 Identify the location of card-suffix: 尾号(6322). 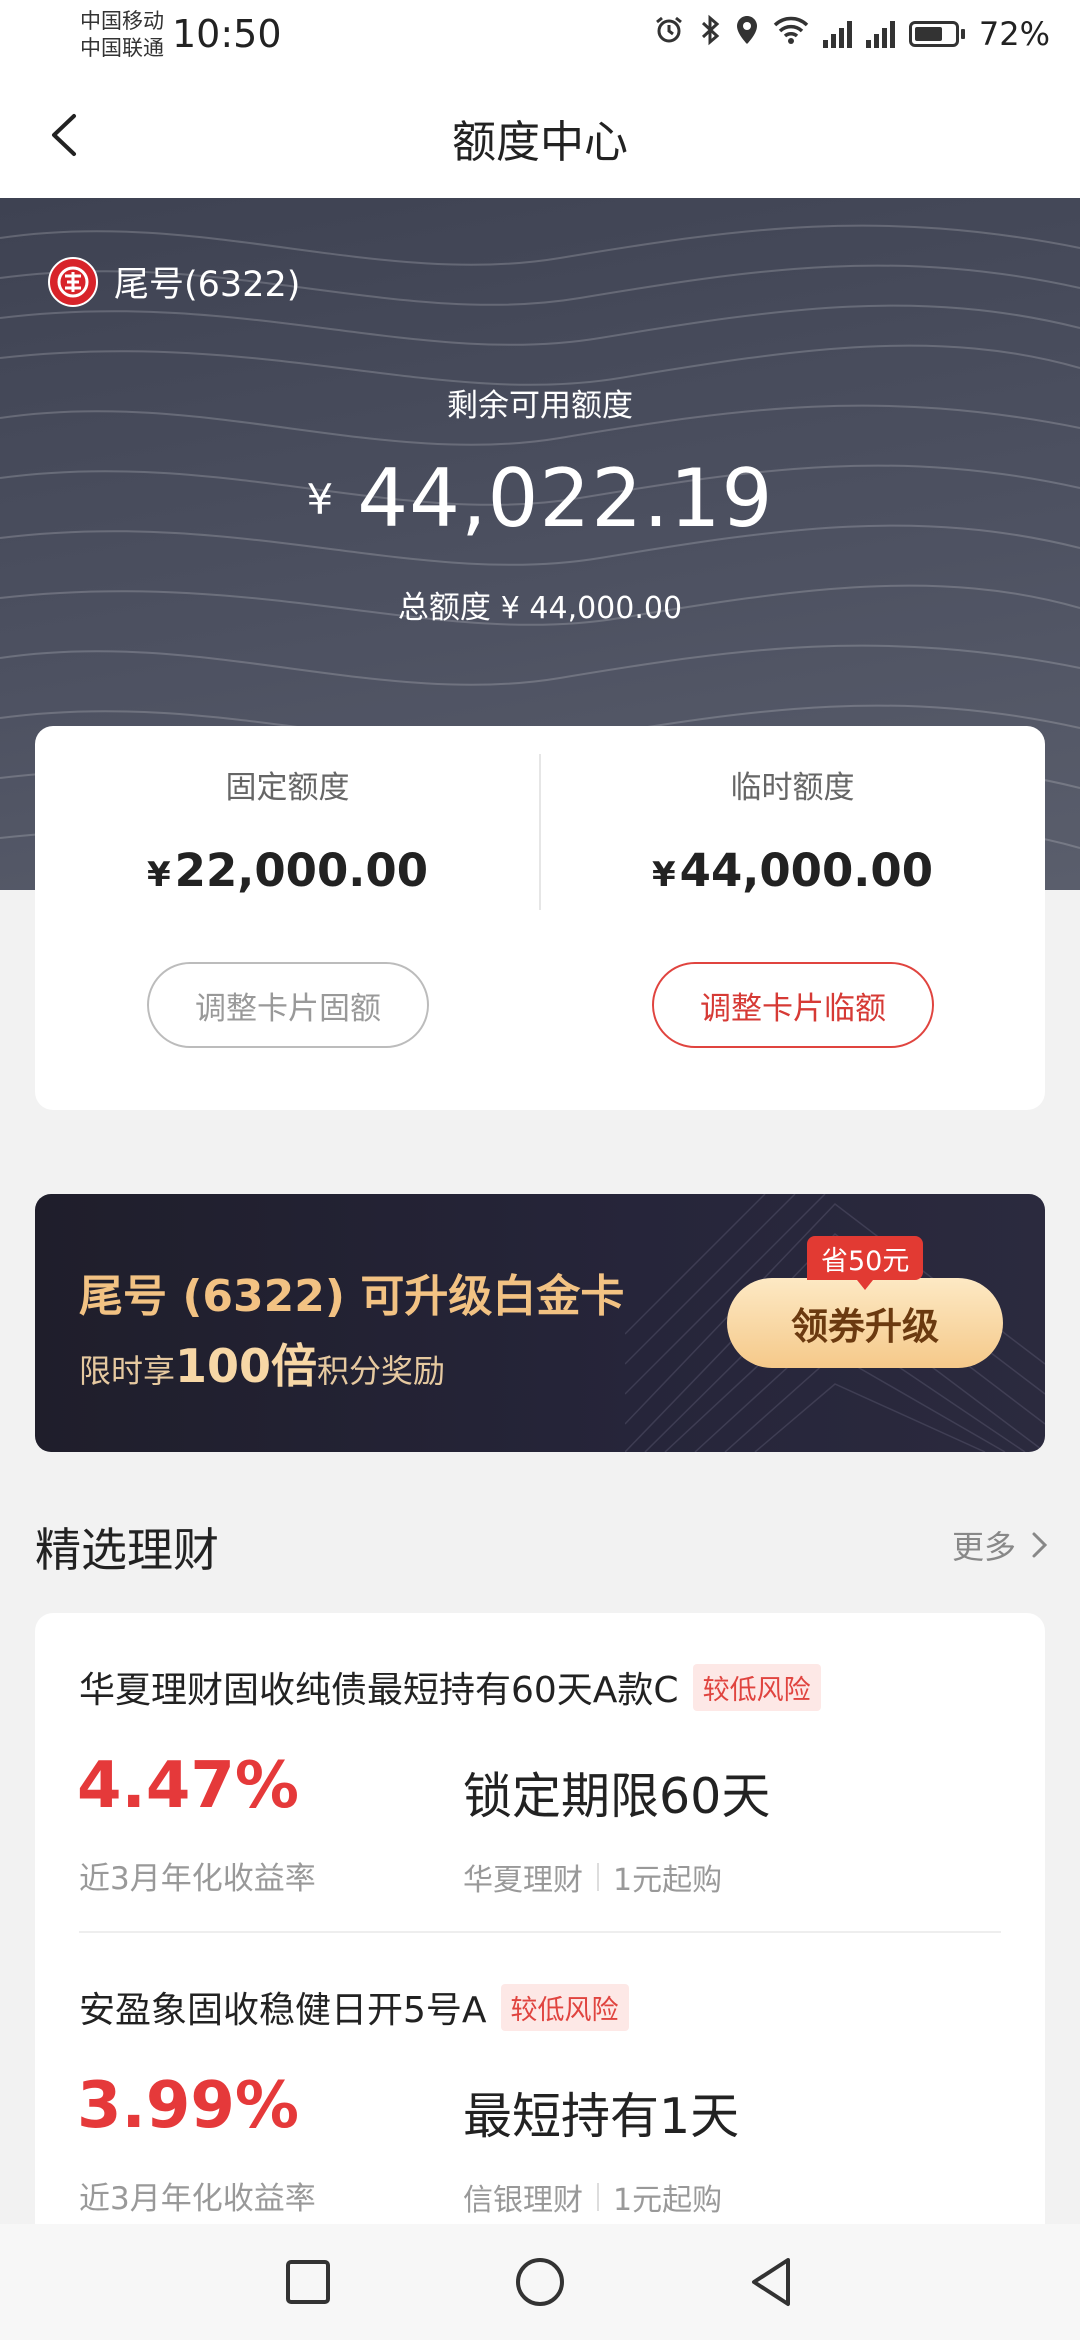
(207, 285).